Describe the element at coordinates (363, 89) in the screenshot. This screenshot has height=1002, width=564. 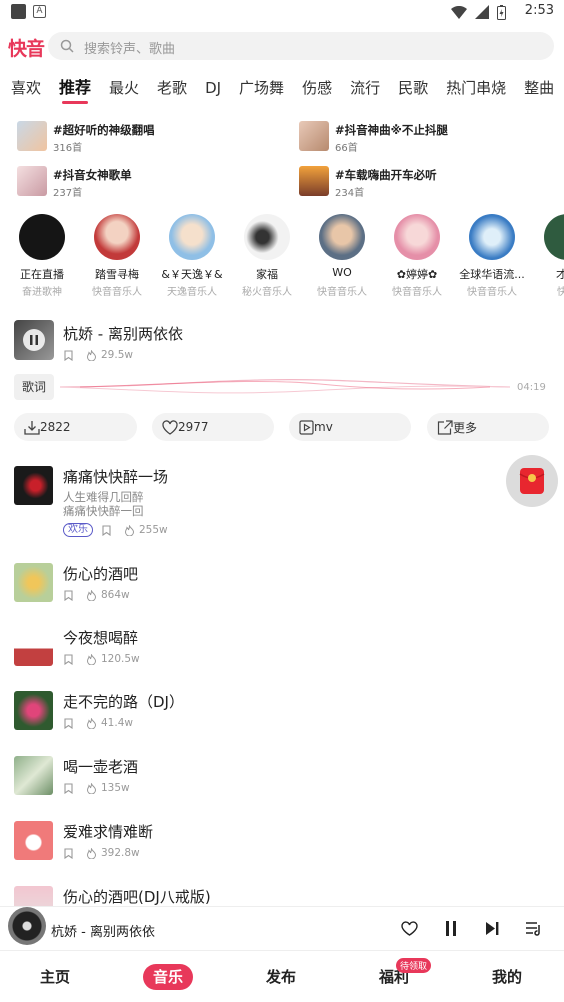
I see `tab-pop: 流行` at that location.